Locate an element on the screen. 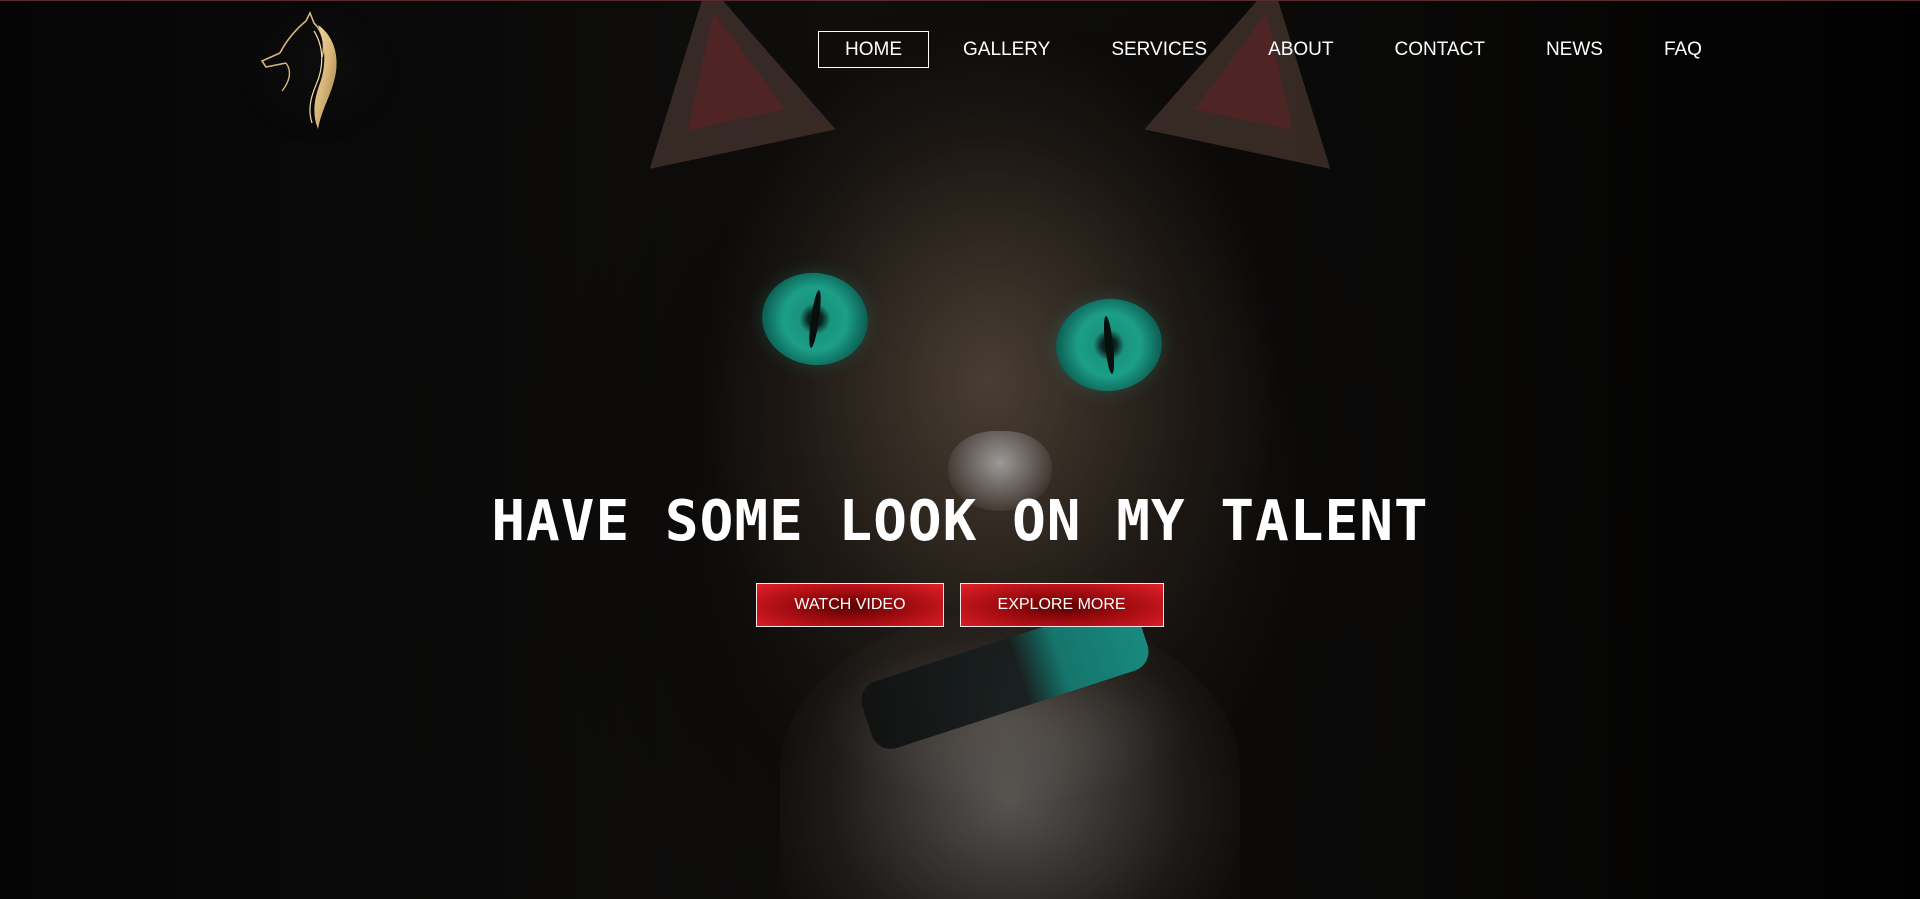  hero-cta-group: WATCH VIDEO EXPLORE MORE is located at coordinates (960, 605).